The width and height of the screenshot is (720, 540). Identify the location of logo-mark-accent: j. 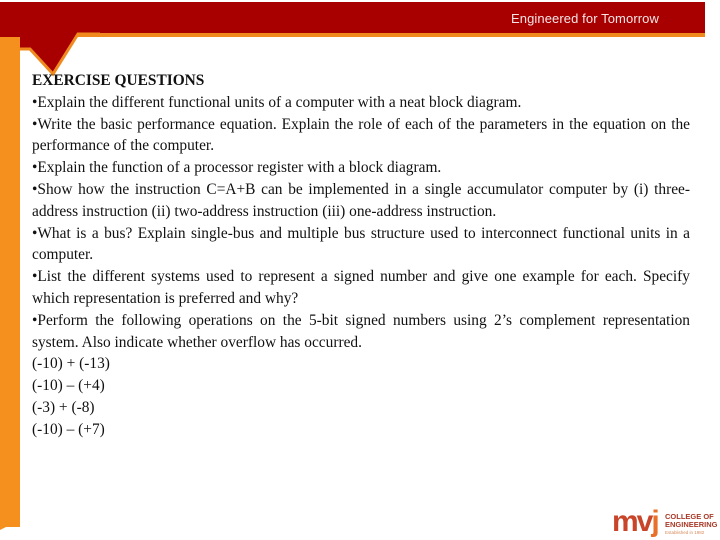
(655, 521).